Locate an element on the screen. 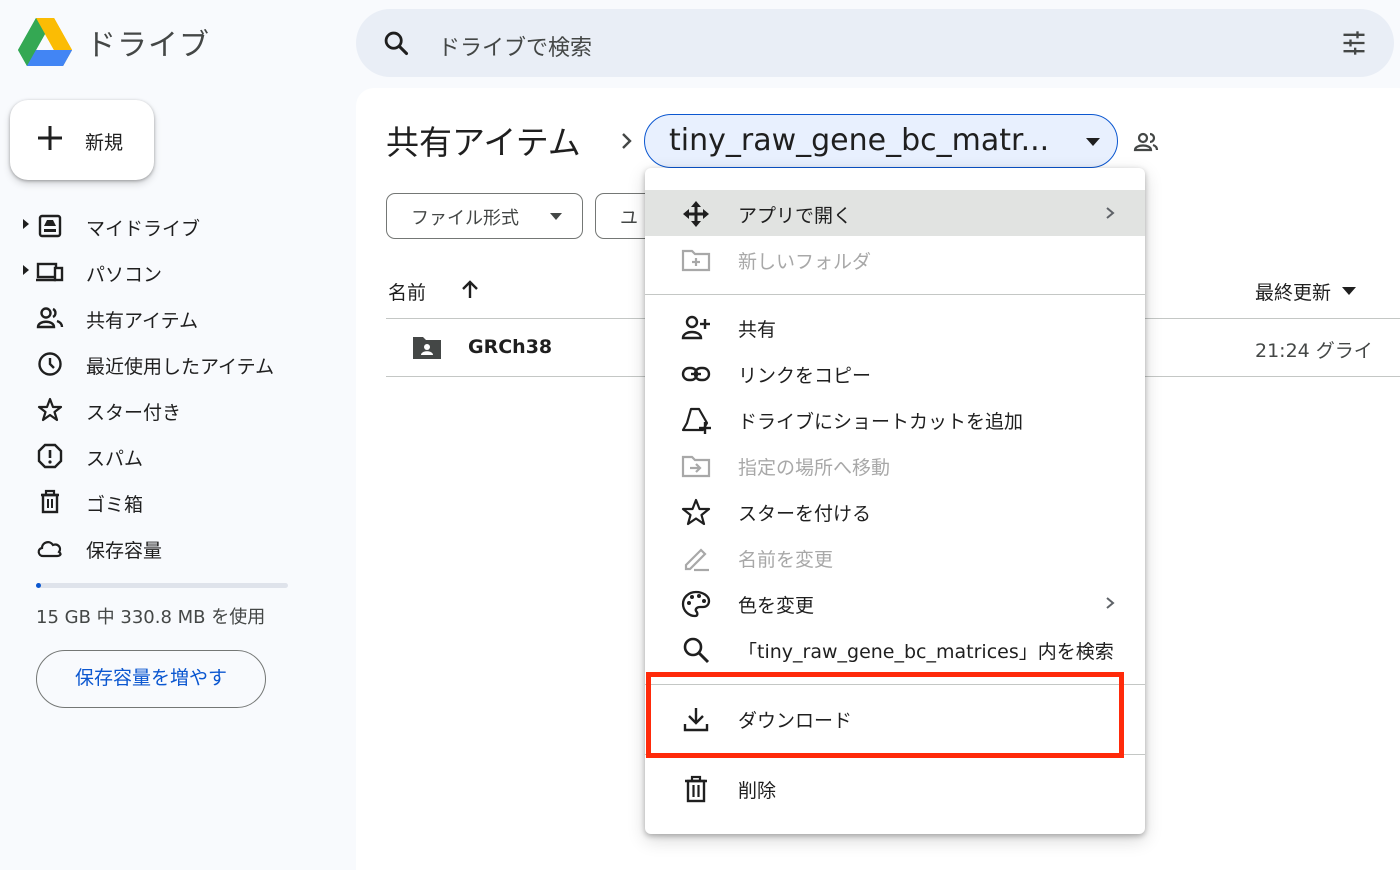  clock-icon is located at coordinates (50, 364).